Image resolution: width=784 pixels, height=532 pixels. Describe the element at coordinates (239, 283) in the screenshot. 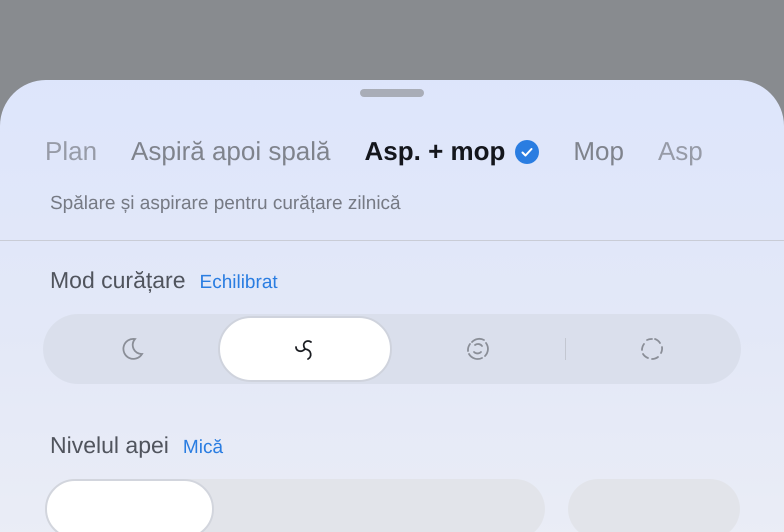

I see `selected-value: Echilibrat` at that location.